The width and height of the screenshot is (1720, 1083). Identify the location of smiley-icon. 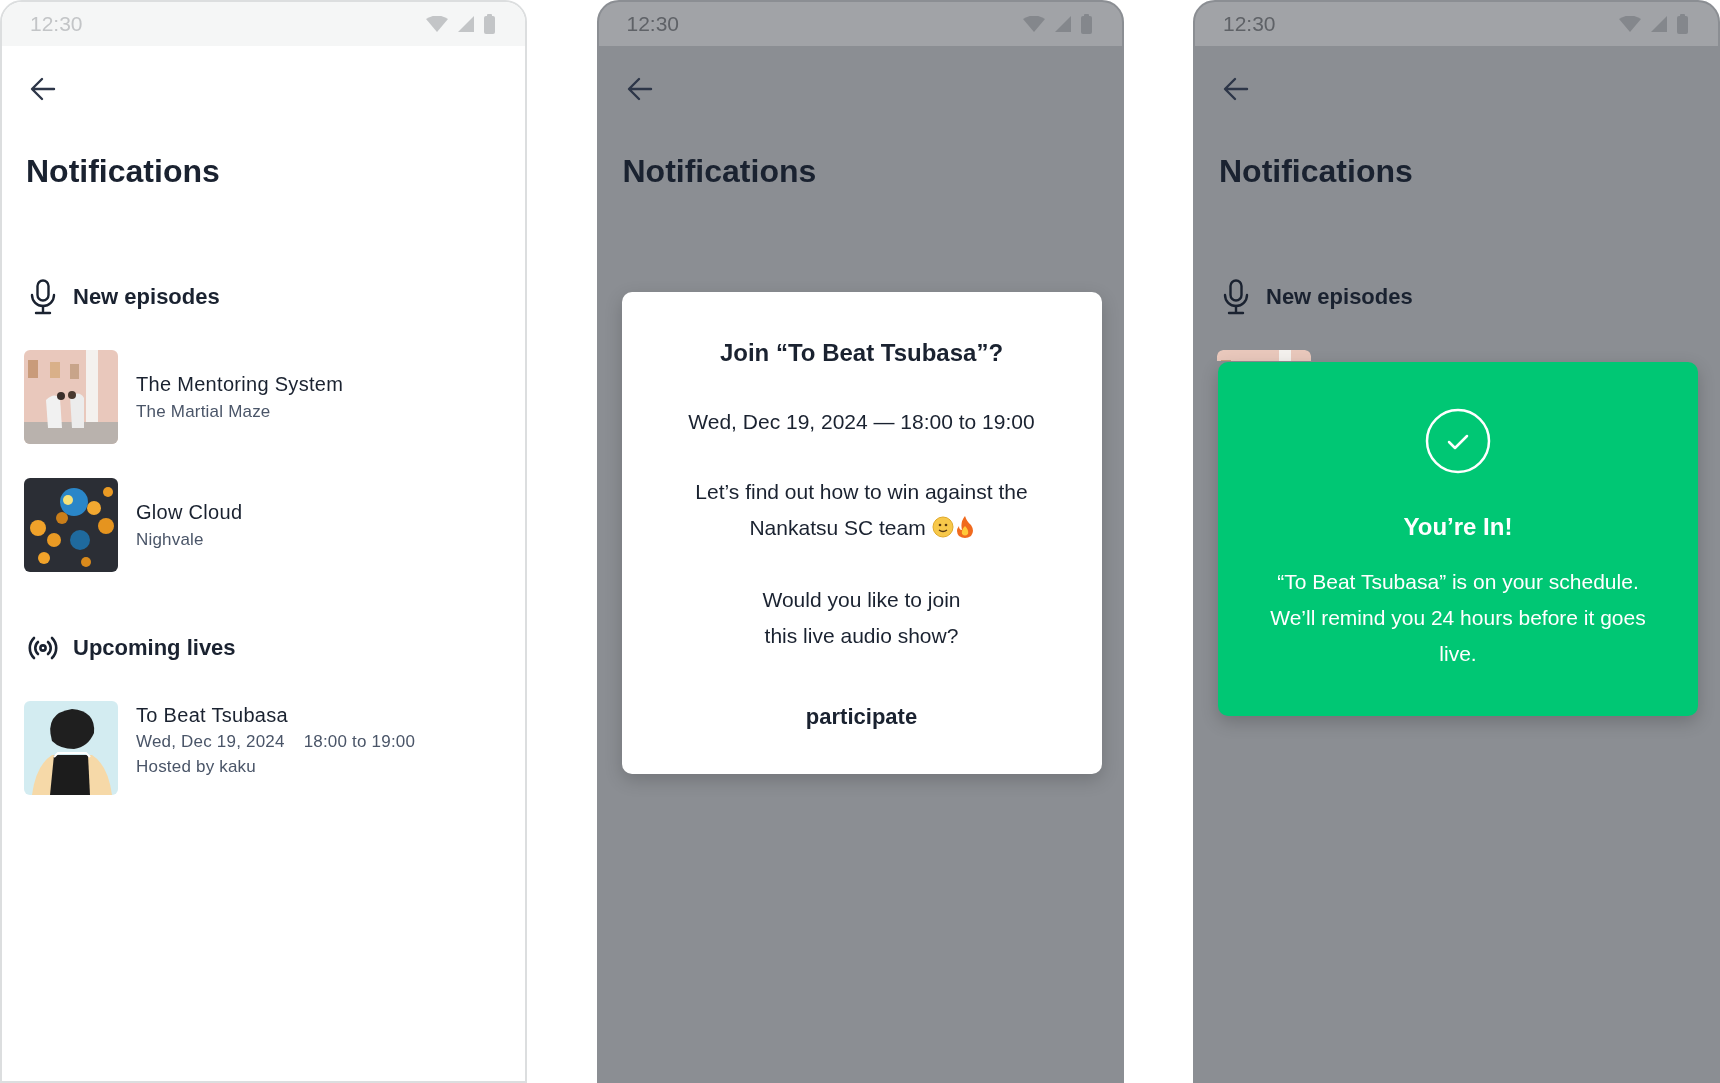
(942, 527).